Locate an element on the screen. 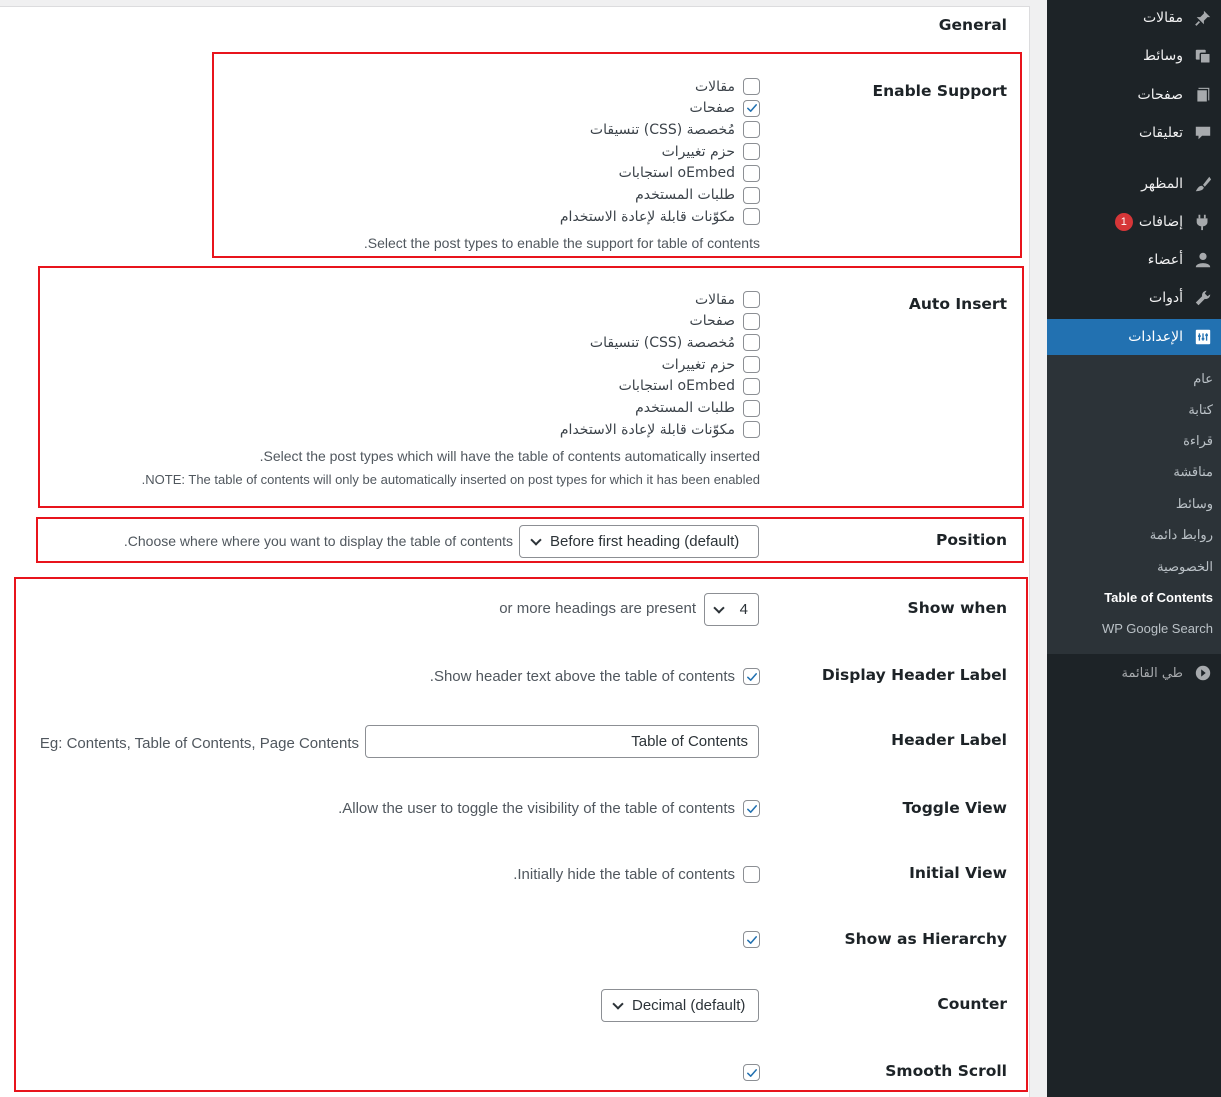 The image size is (1221, 1097). current-menu-arrow is located at coordinates (1043, 337).